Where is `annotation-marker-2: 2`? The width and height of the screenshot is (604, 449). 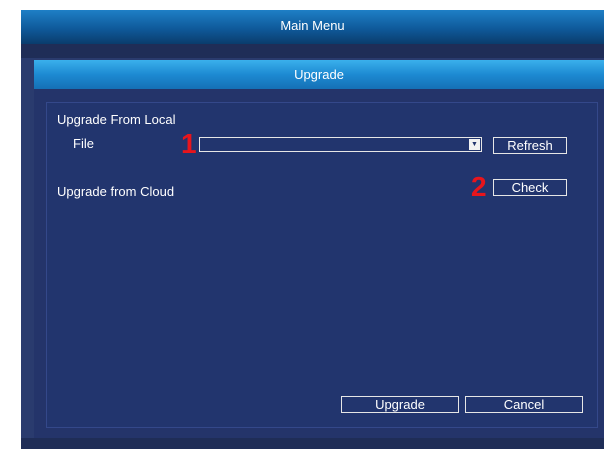
annotation-marker-2: 2 is located at coordinates (479, 186).